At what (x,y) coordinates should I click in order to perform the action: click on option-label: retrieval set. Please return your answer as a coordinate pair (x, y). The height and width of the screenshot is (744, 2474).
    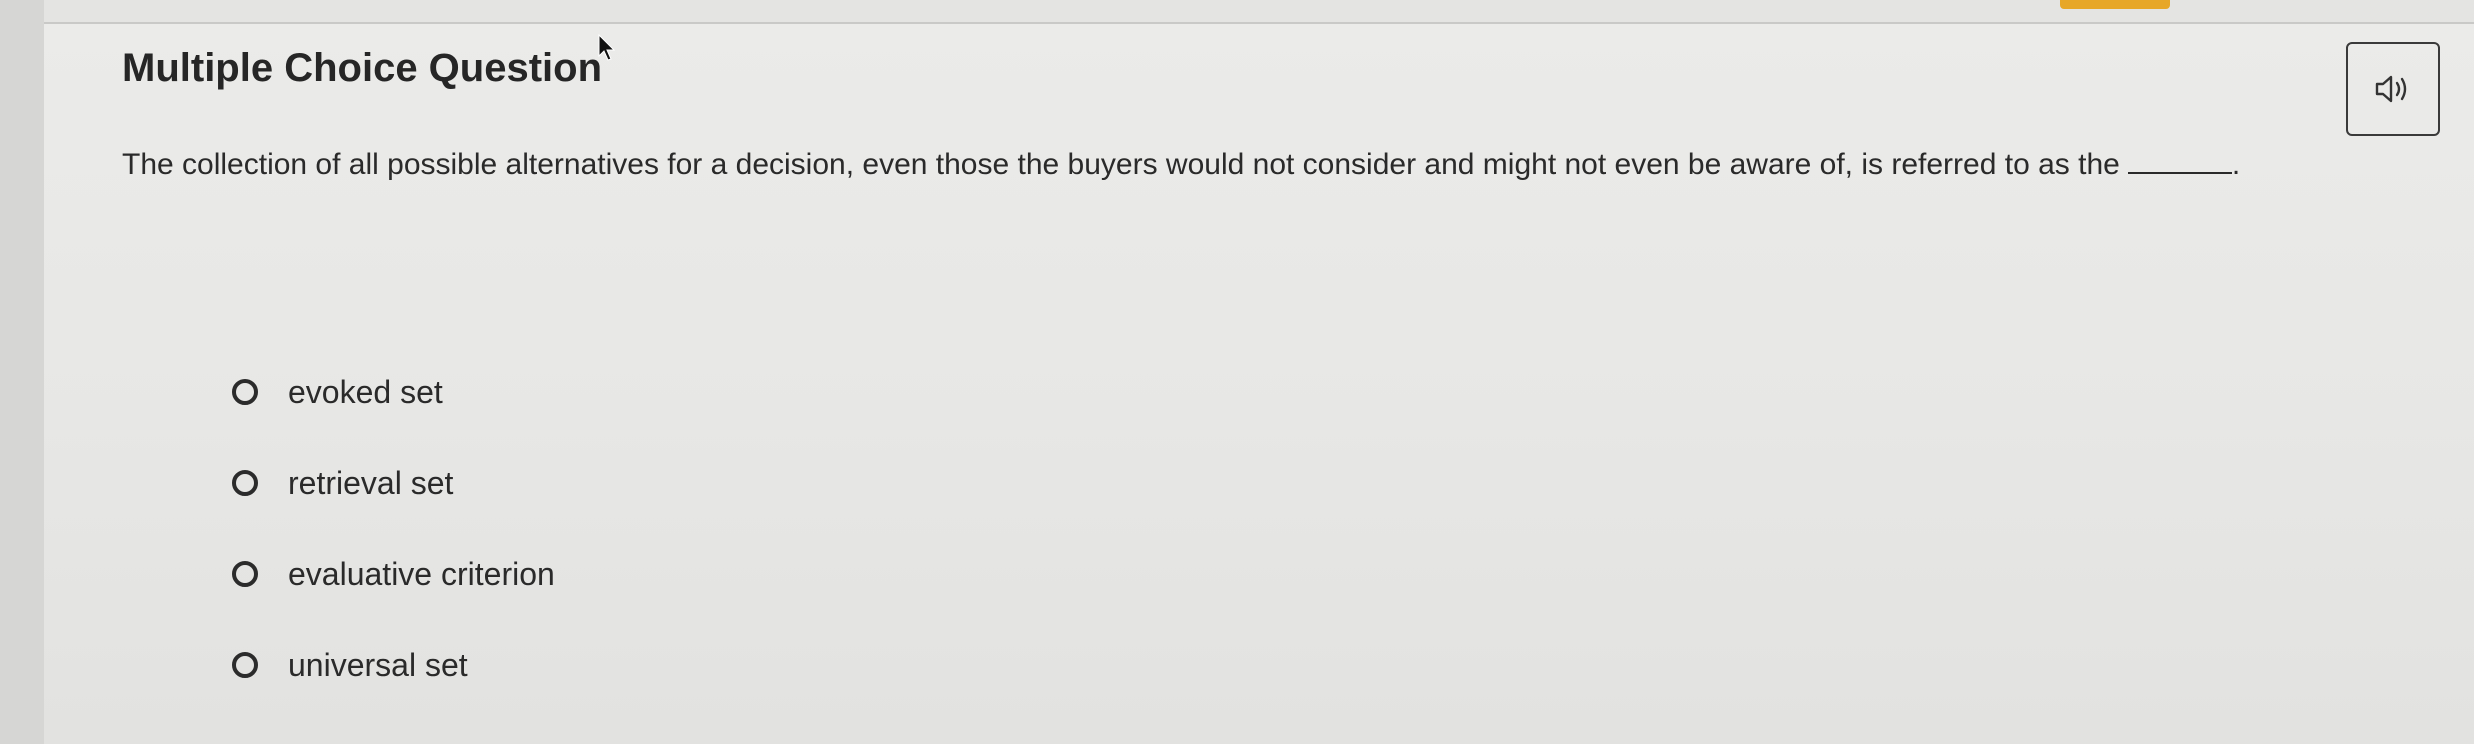
    Looking at the image, I should click on (371, 482).